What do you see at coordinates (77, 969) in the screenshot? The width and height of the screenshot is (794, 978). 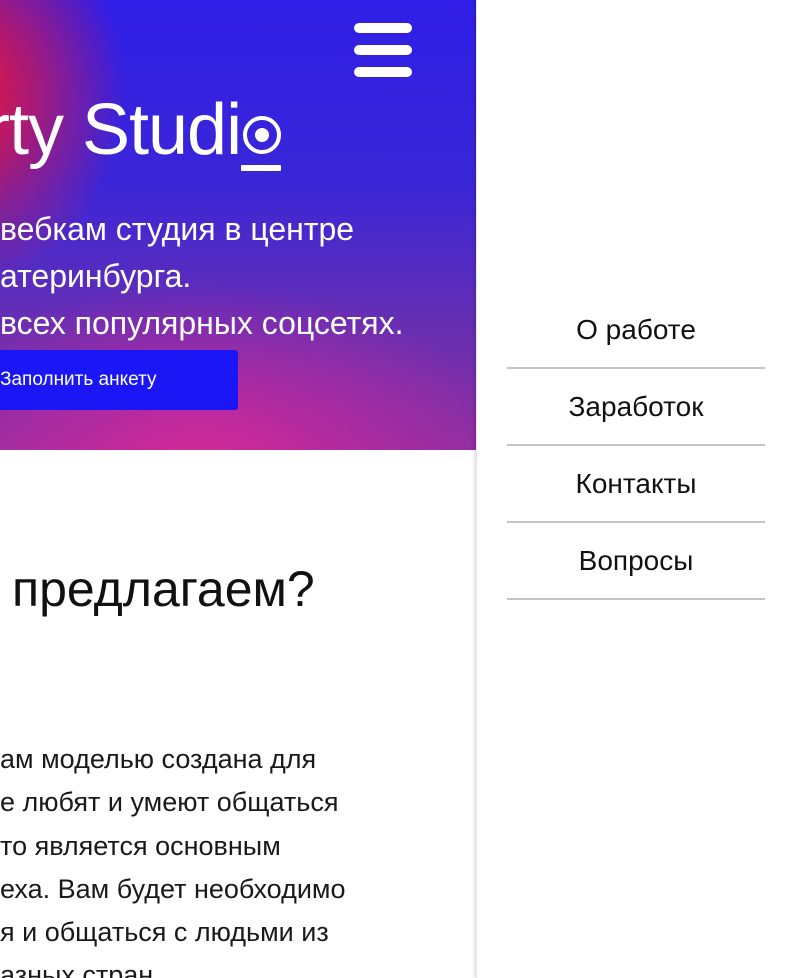 I see `paragraph-line: азных стран` at bounding box center [77, 969].